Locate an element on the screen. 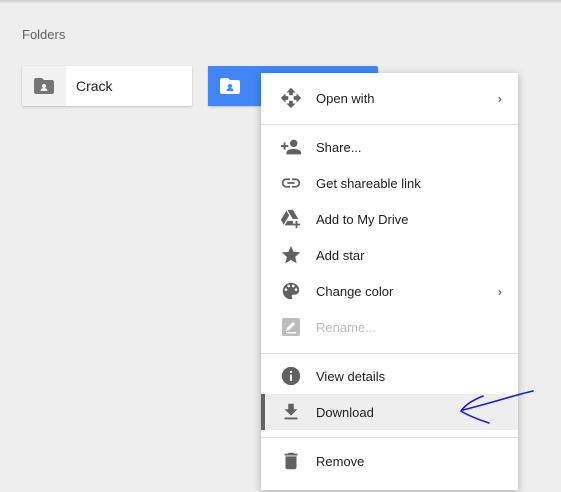 The height and width of the screenshot is (492, 561). menu-item-change-color: Change color › is located at coordinates (389, 291).